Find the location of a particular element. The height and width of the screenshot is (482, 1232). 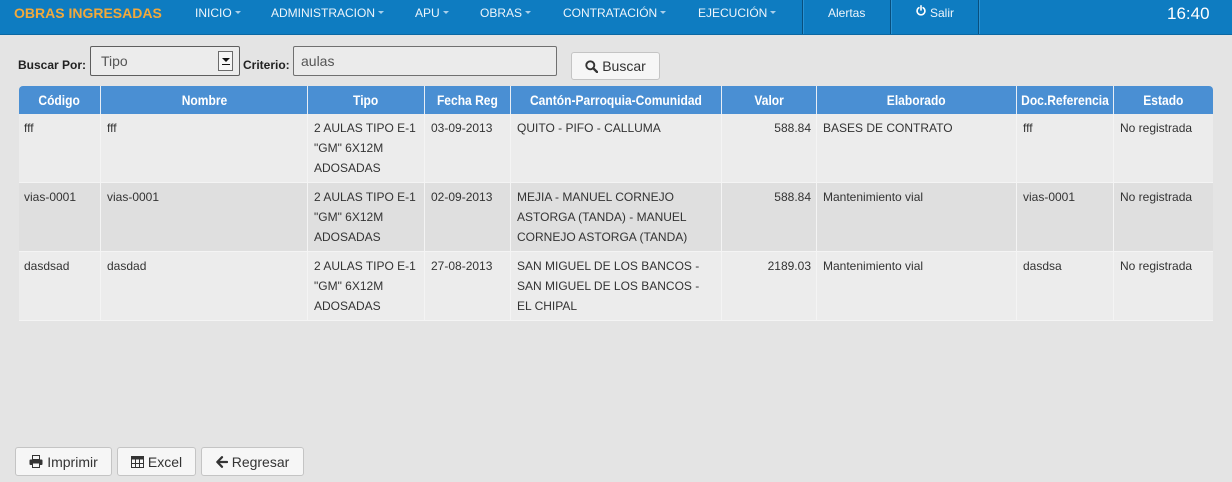

menu-label: ADMINISTRACION is located at coordinates (323, 13).